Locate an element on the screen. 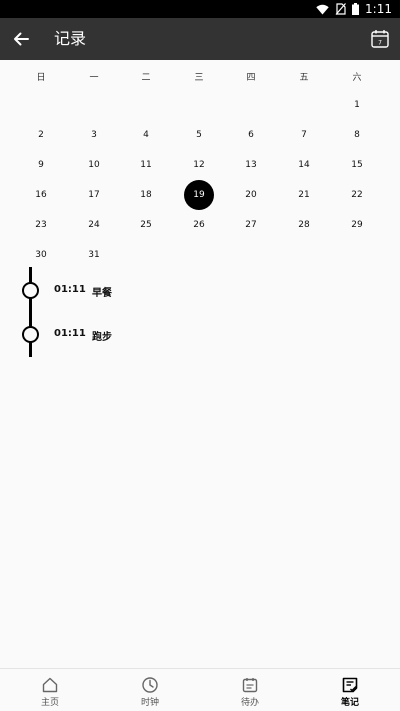 The height and width of the screenshot is (711, 400). calendar-week-row: 23 24 25 26 27 28 29 is located at coordinates (200, 225).